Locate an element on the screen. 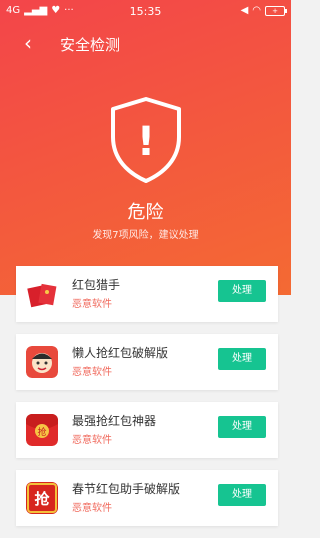  grab-envelope-icon: 抢 is located at coordinates (42, 498).